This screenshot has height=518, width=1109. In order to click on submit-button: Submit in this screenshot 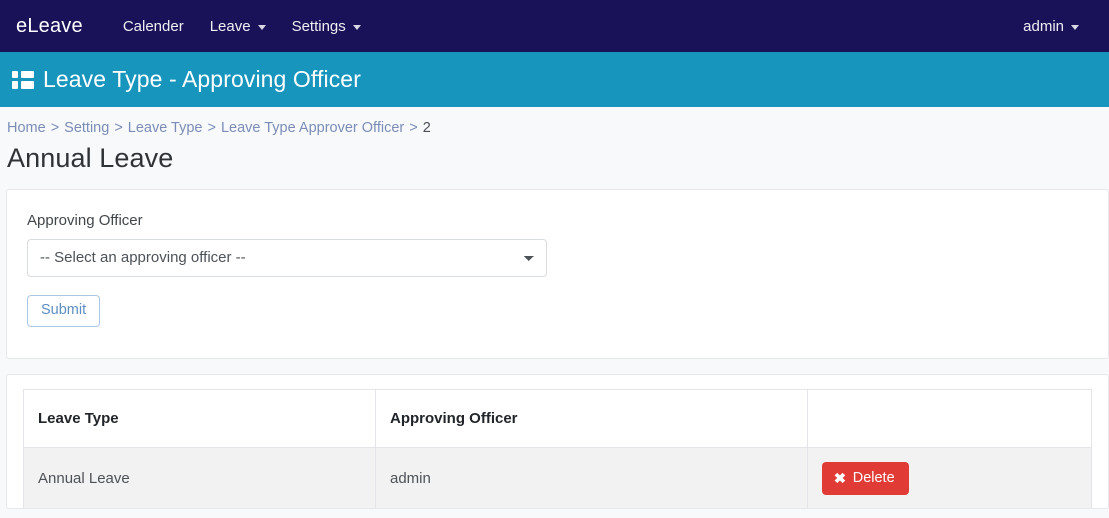, I will do `click(64, 310)`.